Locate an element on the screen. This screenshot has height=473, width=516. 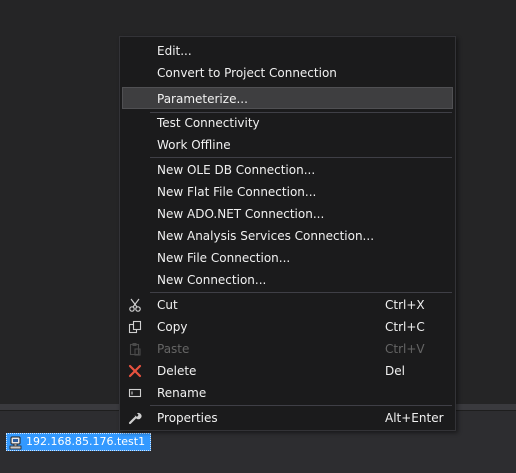
copy-icon is located at coordinates (135, 327).